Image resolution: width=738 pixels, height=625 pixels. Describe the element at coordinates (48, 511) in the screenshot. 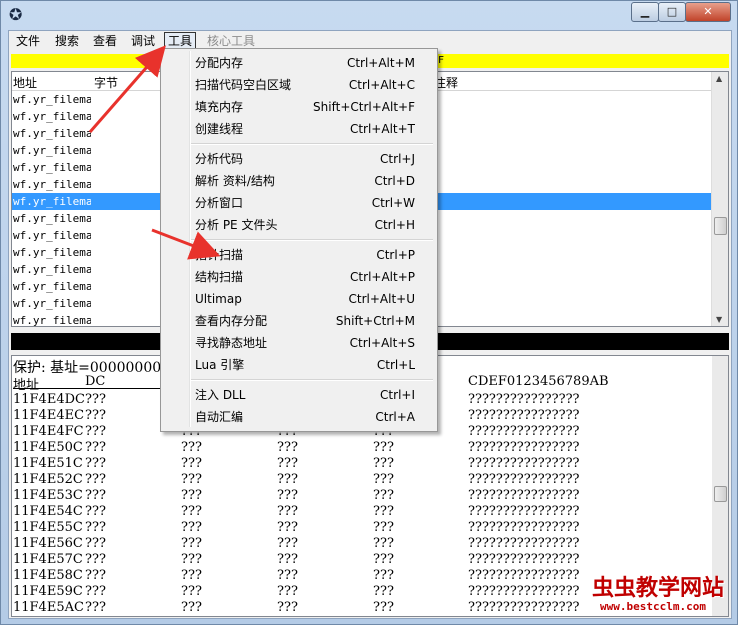

I see `hex-cell-addr: 11F4E54C` at that location.